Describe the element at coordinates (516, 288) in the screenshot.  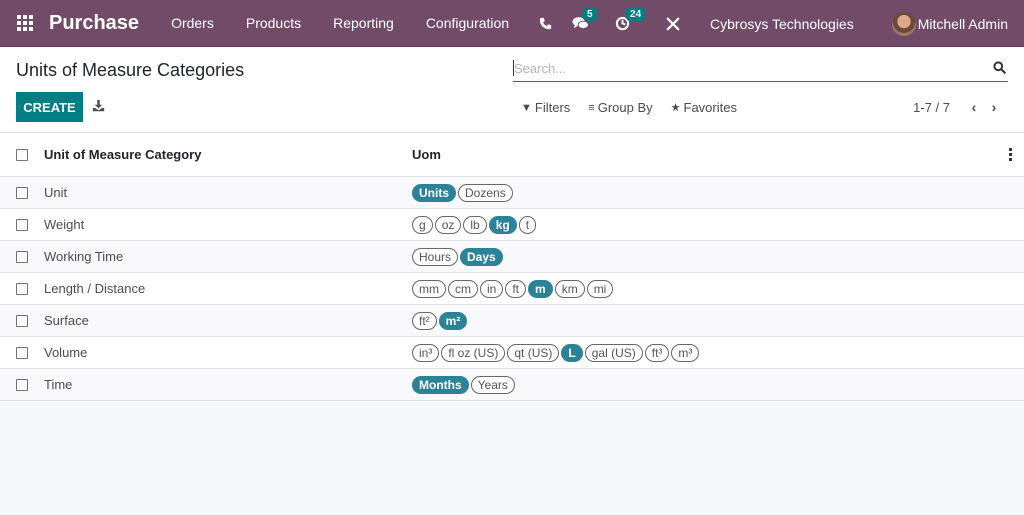
I see `uom-tag: ft` at that location.